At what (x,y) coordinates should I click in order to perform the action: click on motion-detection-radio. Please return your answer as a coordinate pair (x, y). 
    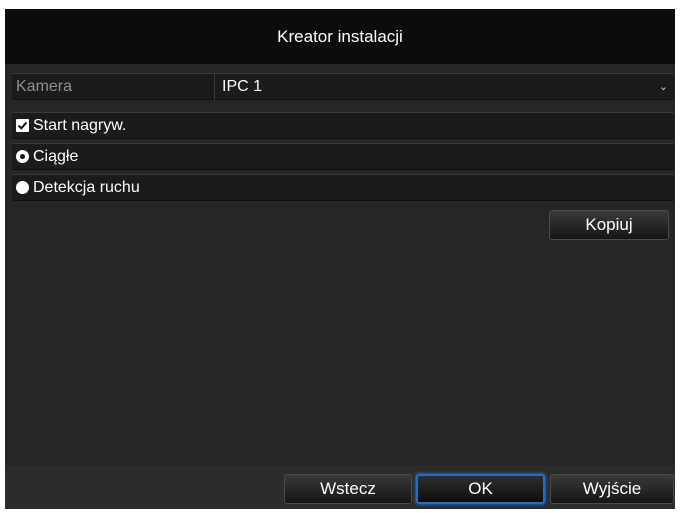
    Looking at the image, I should click on (22, 187).